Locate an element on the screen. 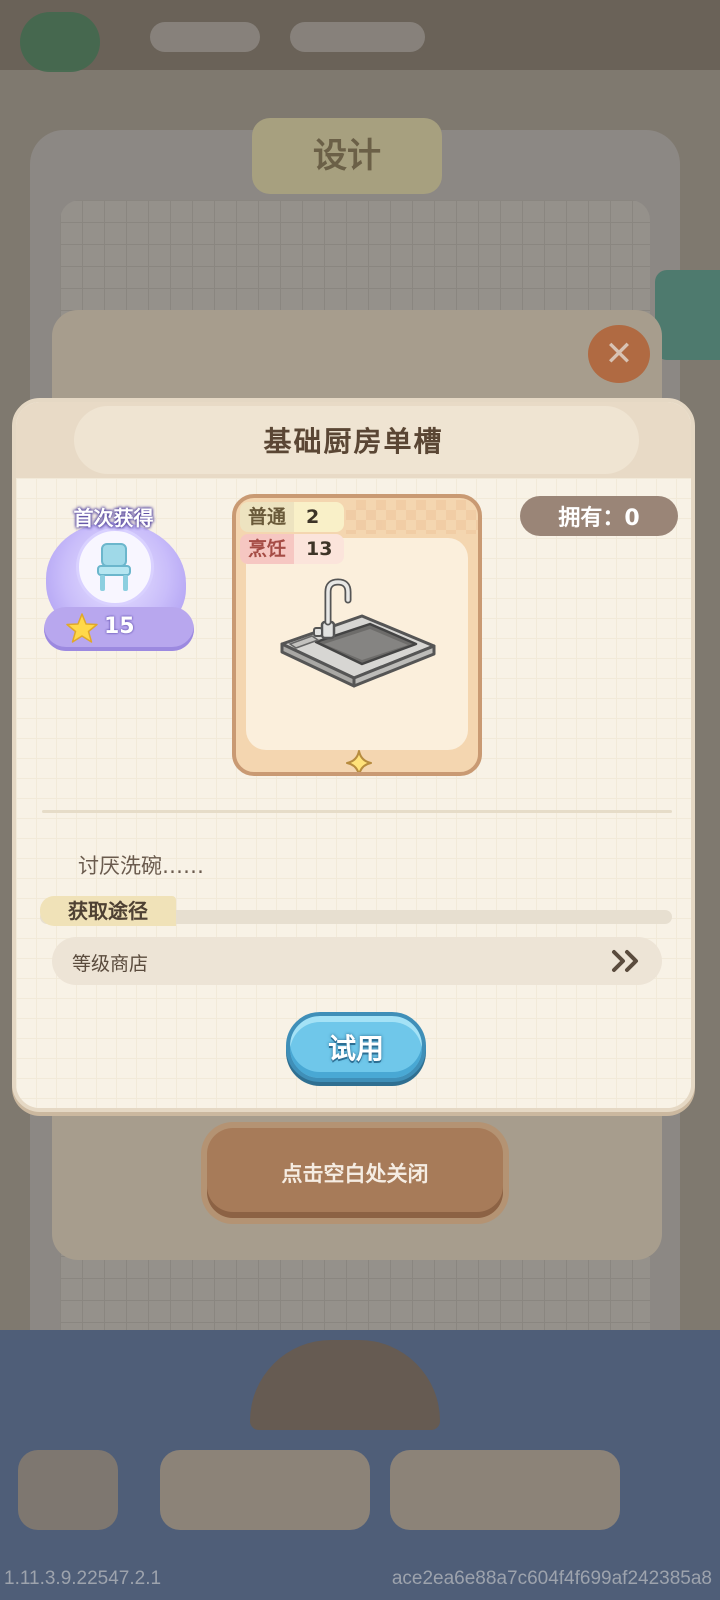 This screenshot has width=720, height=1600. bg-side-tab is located at coordinates (687, 315).